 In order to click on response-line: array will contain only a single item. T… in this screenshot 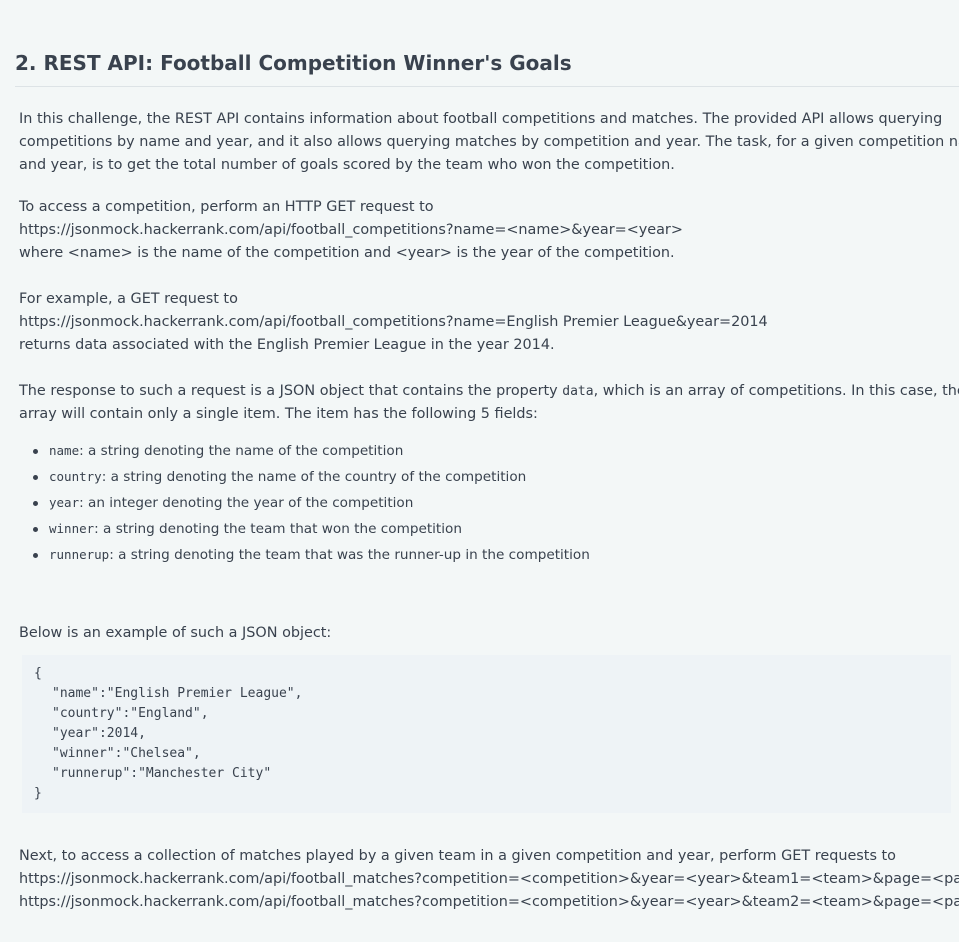, I will do `click(278, 414)`.